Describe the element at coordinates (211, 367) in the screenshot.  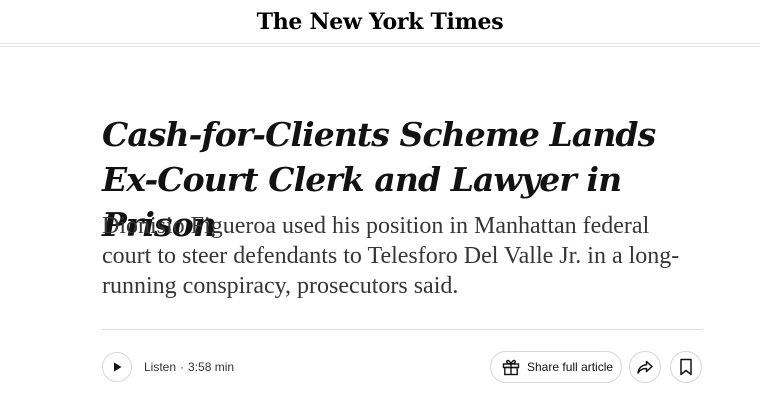
I see `listen-duration: 3:58 min` at that location.